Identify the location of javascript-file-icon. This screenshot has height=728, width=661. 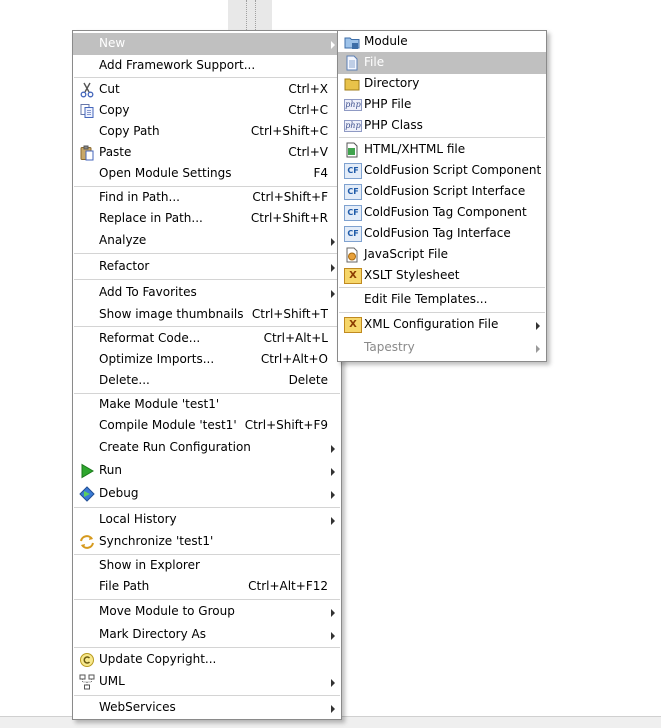
(352, 255).